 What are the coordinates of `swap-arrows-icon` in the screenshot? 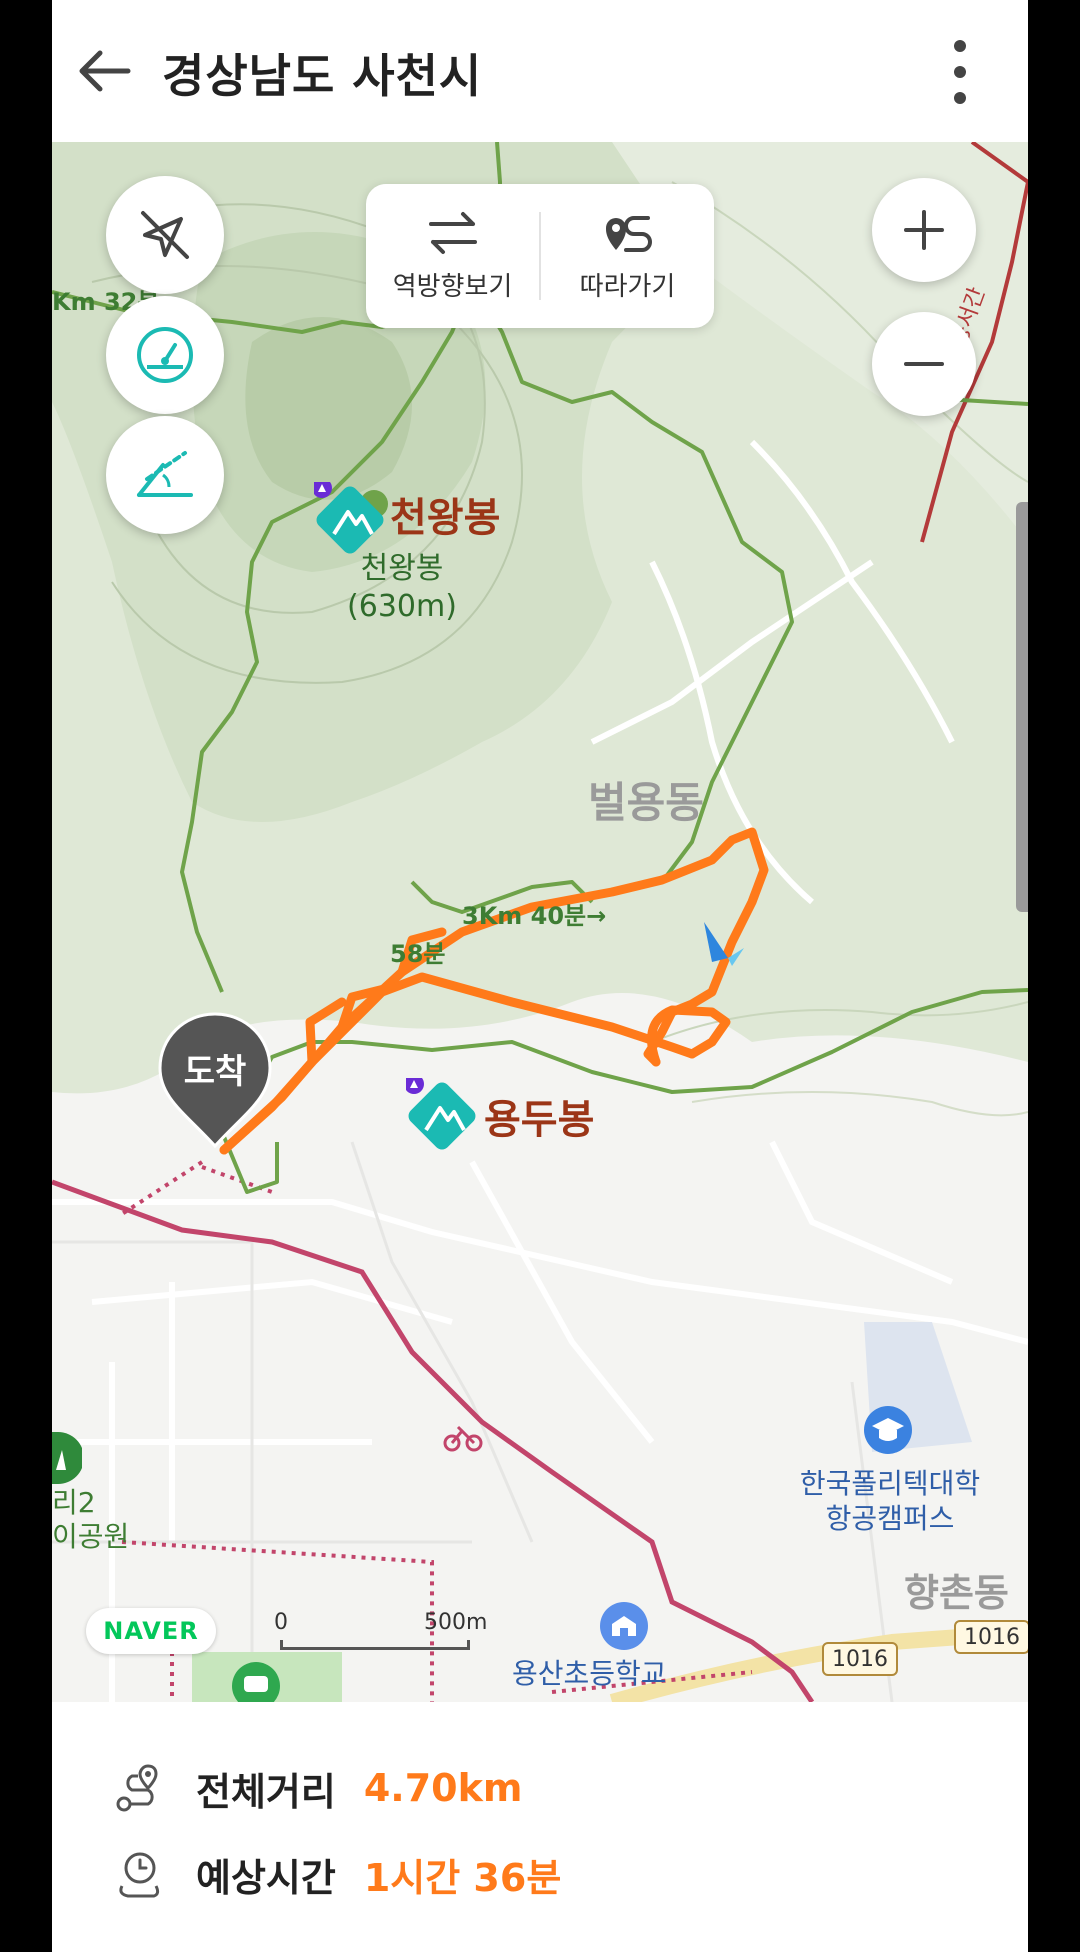 It's located at (452, 232).